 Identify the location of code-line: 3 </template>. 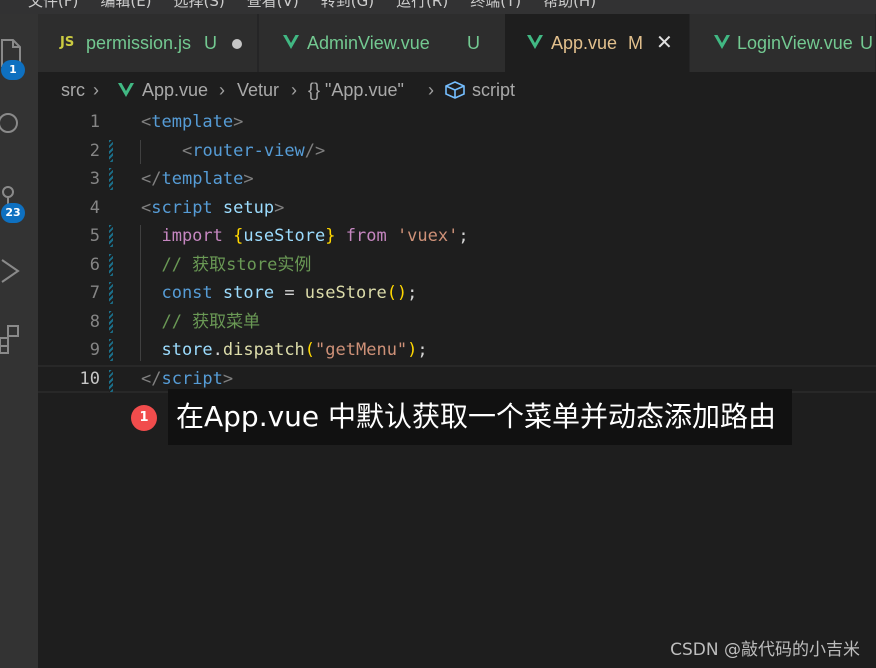
(457, 179).